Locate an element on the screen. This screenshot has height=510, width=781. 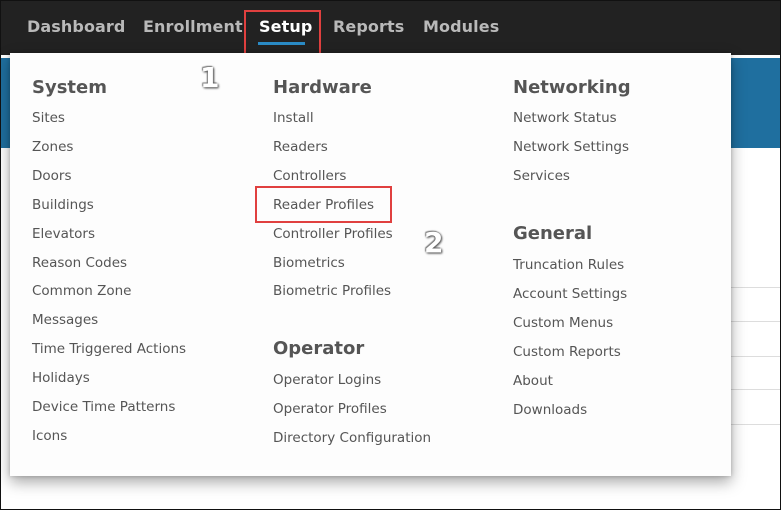
section-title-networking: Networking is located at coordinates (572, 87).